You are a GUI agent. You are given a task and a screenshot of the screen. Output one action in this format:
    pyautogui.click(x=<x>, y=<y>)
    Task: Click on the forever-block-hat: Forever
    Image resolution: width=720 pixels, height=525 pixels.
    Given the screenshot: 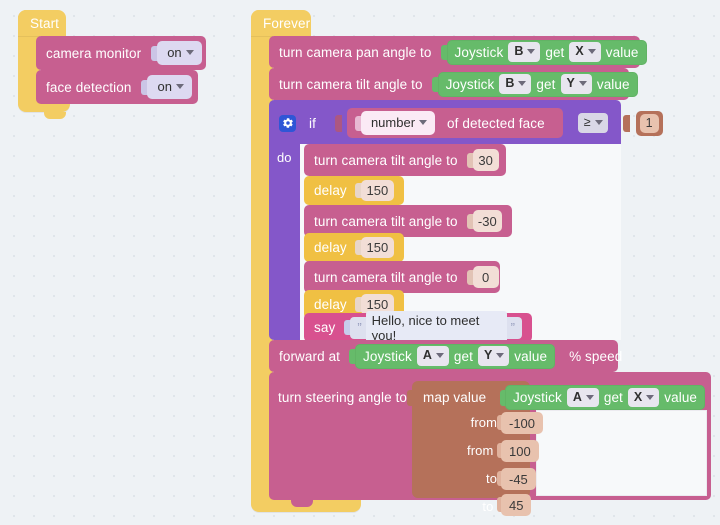 What is the action you would take?
    pyautogui.click(x=281, y=23)
    